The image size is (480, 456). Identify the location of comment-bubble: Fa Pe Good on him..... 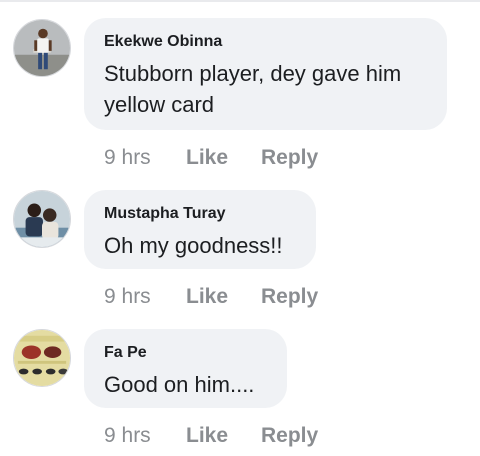
(185, 368).